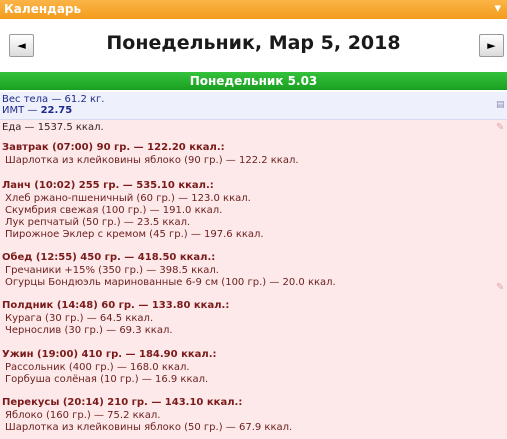  I want to click on arrow-right-icon: ►, so click(491, 45).